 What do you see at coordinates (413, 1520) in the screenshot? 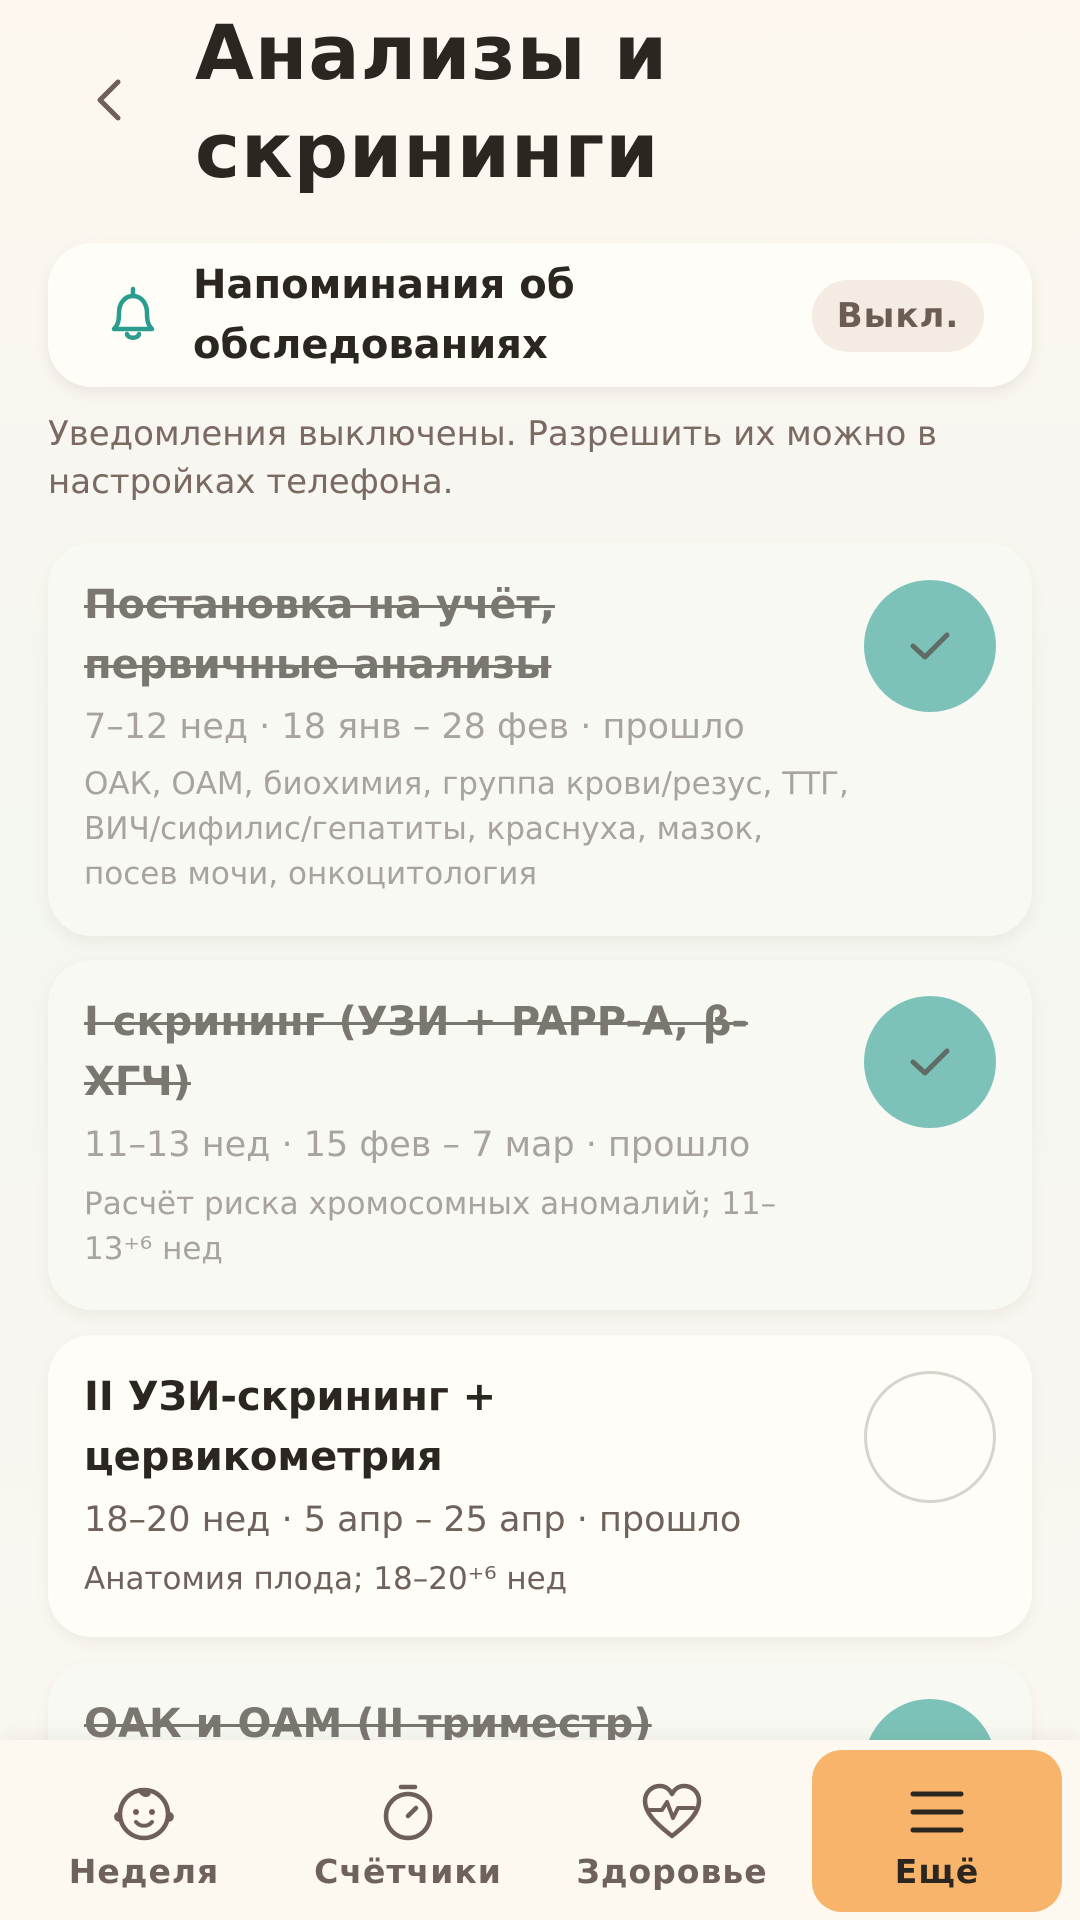
I see `card-meta: 18–20 нед · 5 апр – 25 апр · прошло` at bounding box center [413, 1520].